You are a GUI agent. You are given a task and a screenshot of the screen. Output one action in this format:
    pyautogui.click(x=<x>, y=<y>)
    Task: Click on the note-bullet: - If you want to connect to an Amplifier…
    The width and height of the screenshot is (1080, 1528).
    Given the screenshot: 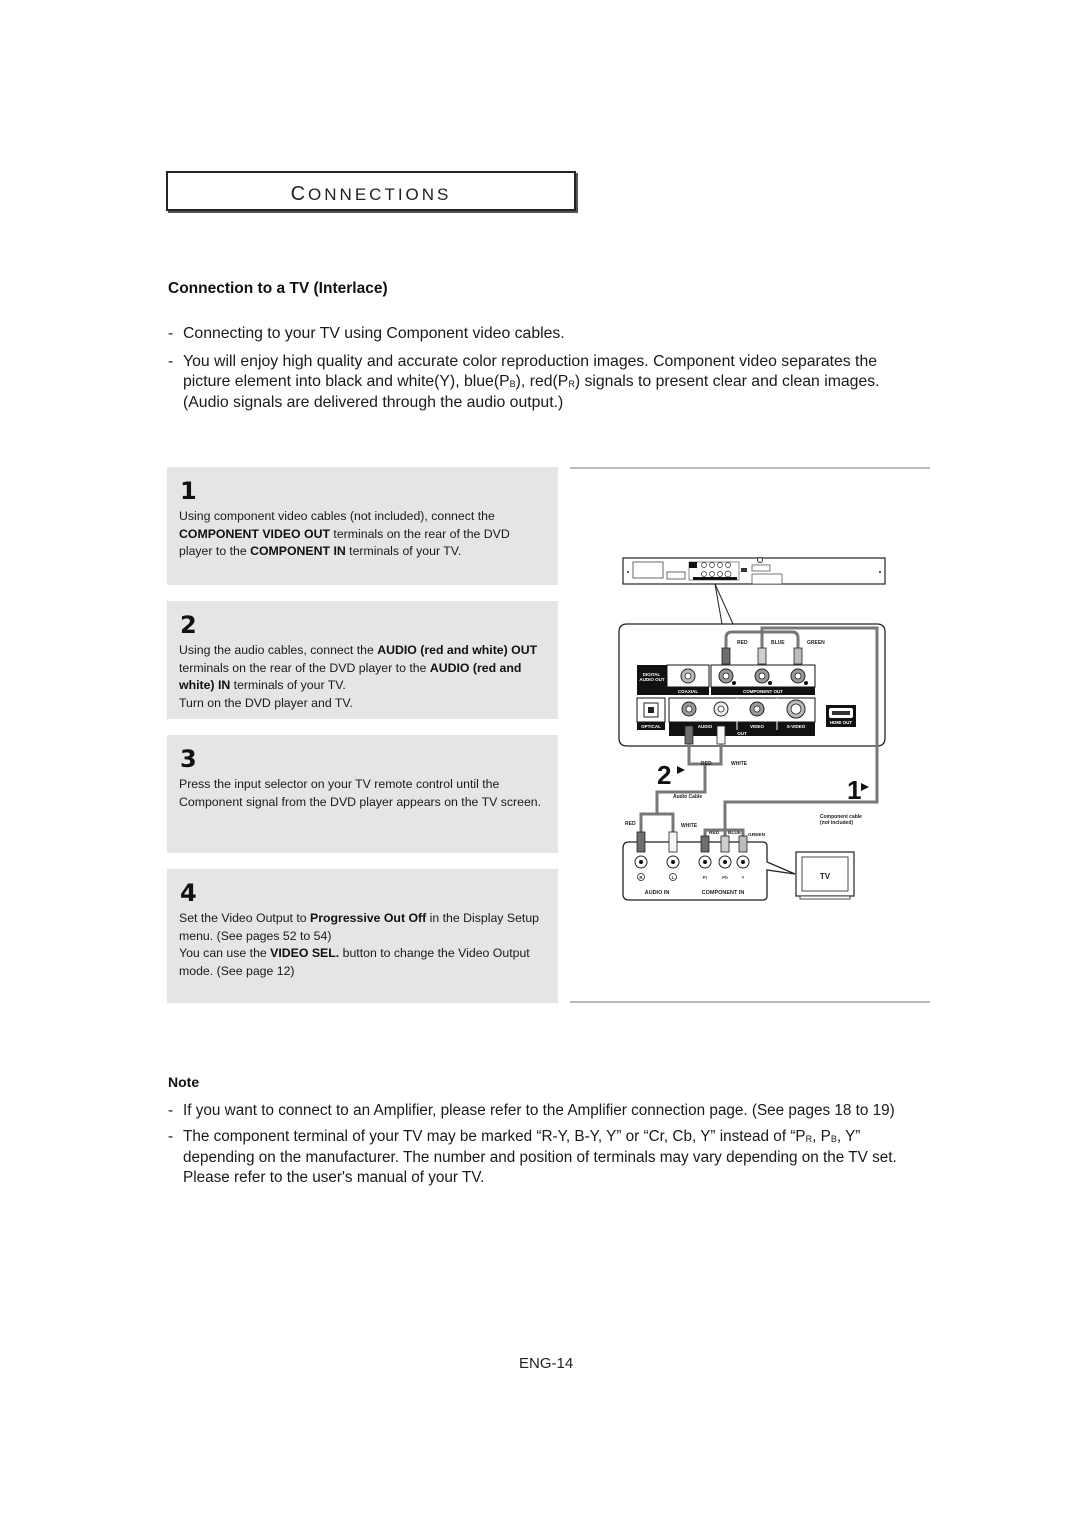 What is the action you would take?
    pyautogui.click(x=531, y=1110)
    